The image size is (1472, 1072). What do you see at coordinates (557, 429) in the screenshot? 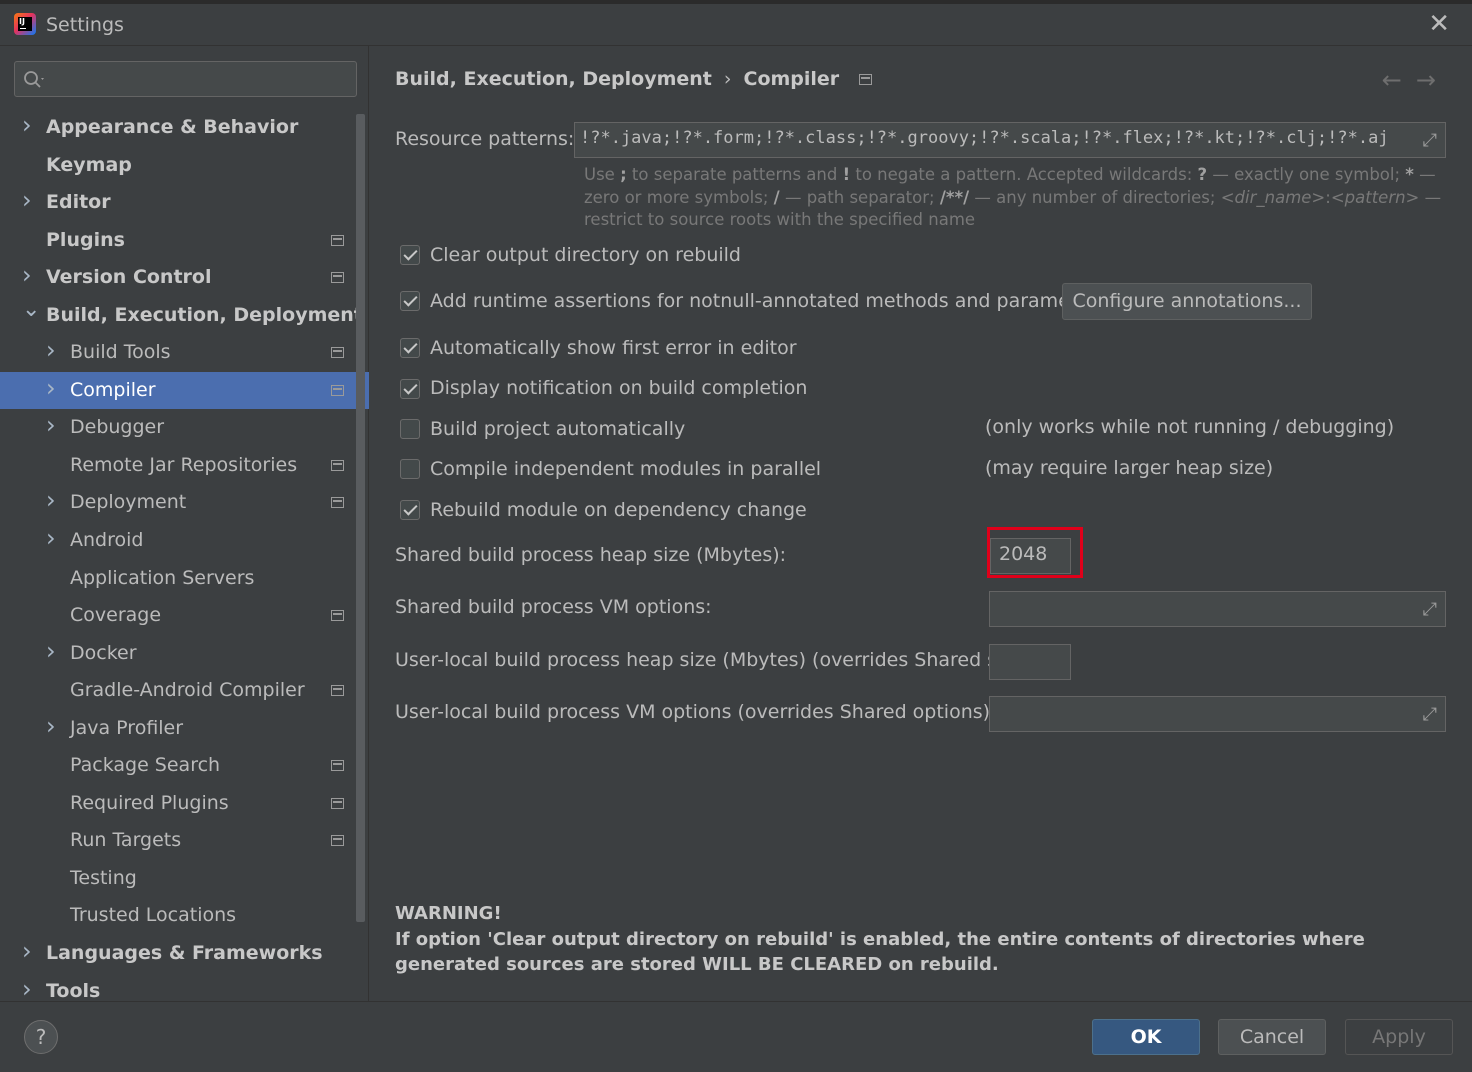
I see `build-automatically-label: Build project automatically` at bounding box center [557, 429].